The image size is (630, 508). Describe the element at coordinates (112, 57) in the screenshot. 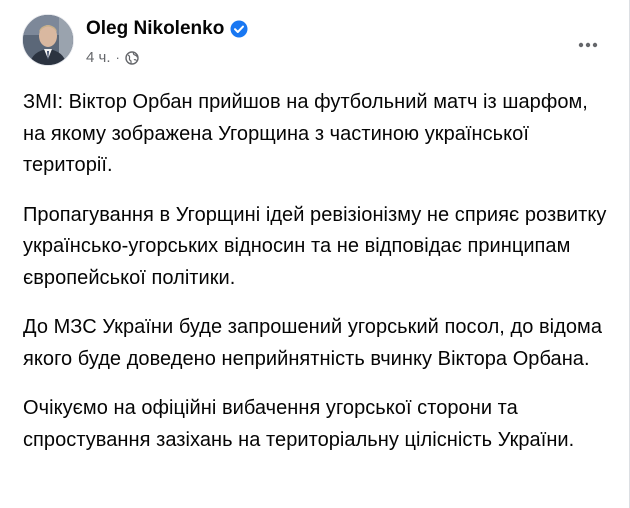

I see `post-meta: 4 ч. ·` at that location.